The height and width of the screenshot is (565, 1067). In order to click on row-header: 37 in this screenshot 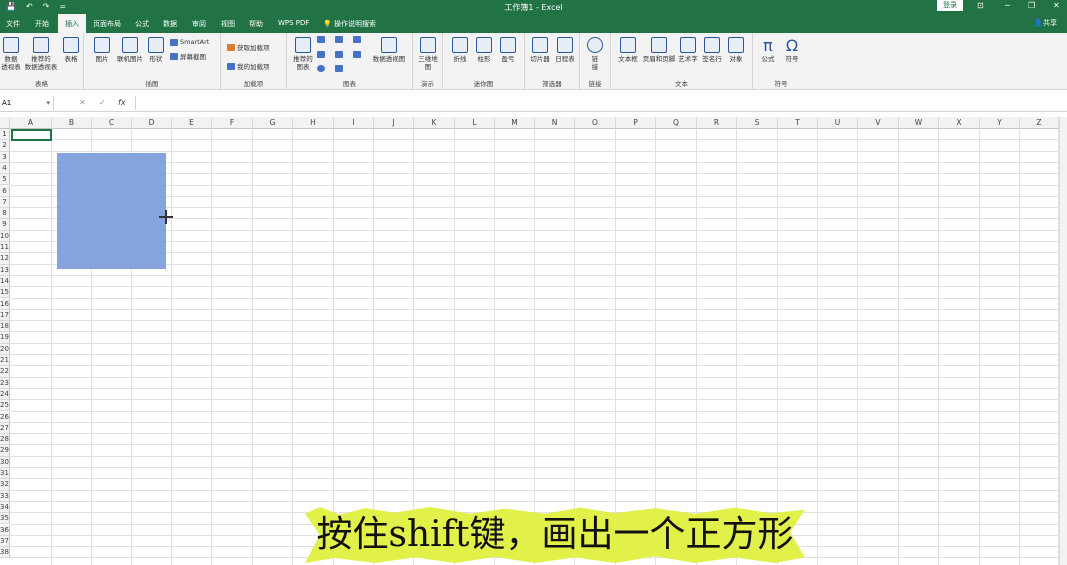, I will do `click(5, 541)`.